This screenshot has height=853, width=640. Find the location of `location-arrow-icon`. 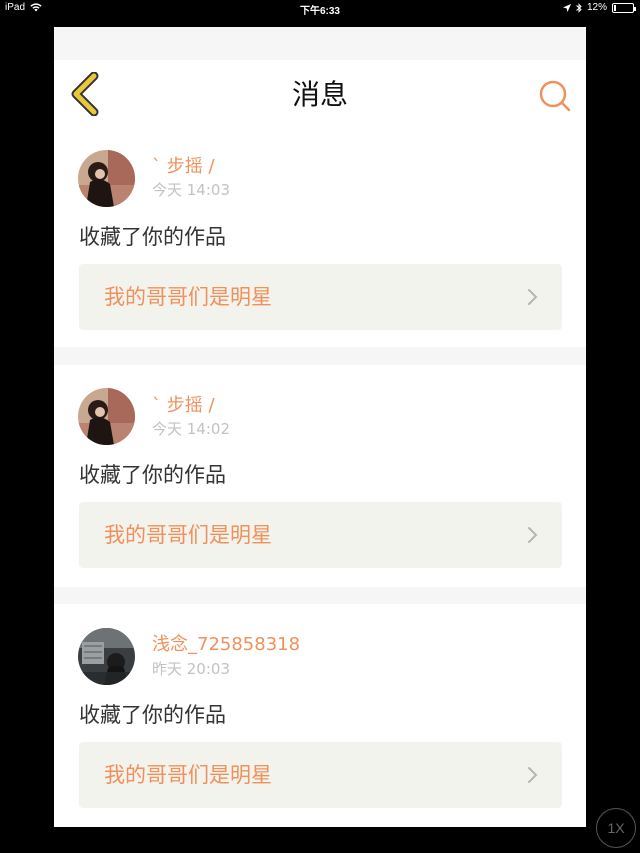

location-arrow-icon is located at coordinates (566, 7).